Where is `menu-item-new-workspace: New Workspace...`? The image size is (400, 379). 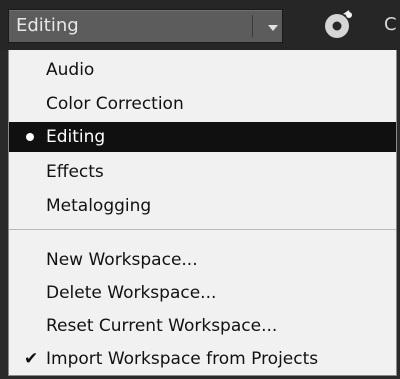
menu-item-new-workspace: New Workspace... is located at coordinates (202, 260).